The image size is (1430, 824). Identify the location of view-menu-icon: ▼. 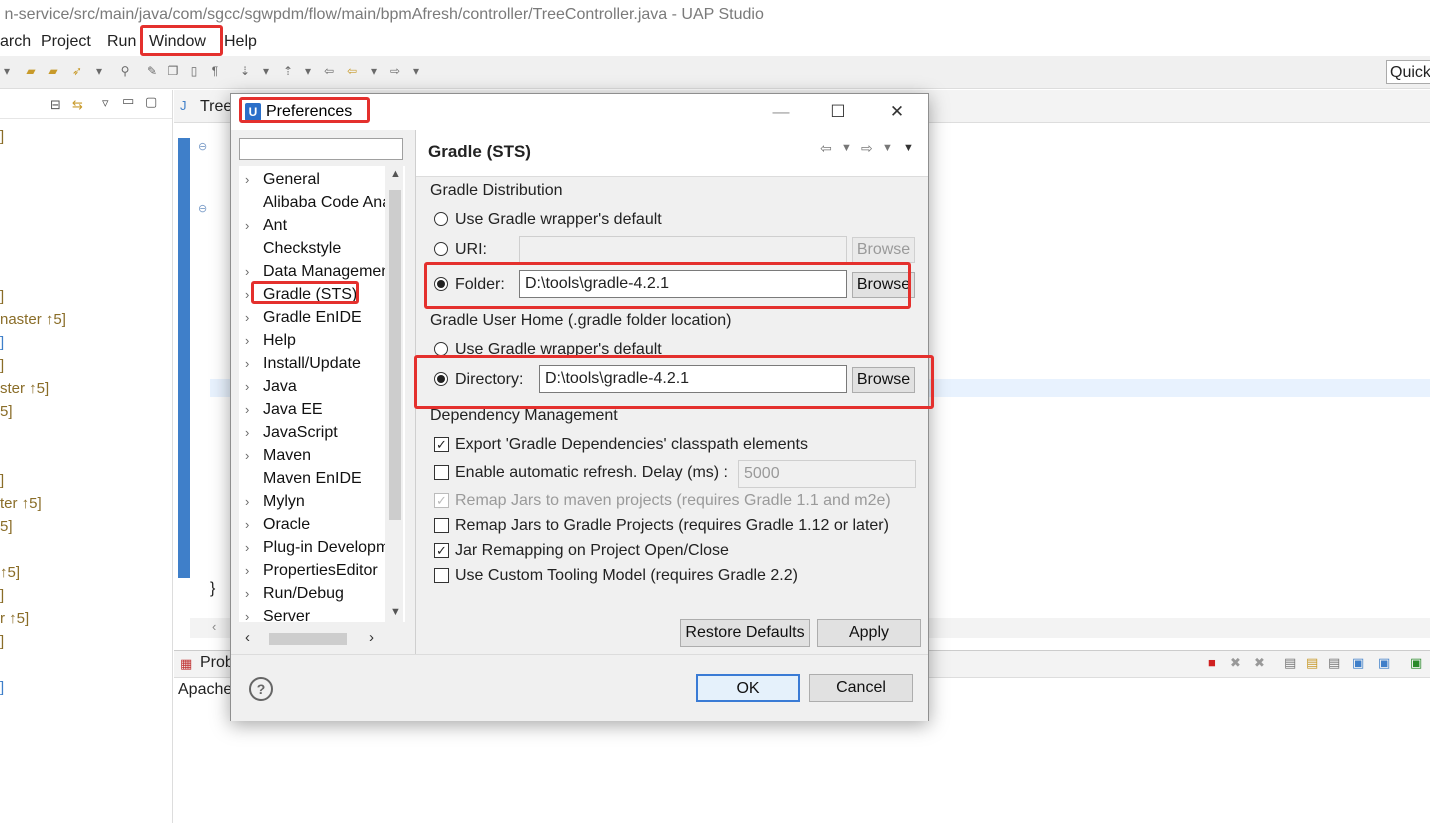
(908, 148).